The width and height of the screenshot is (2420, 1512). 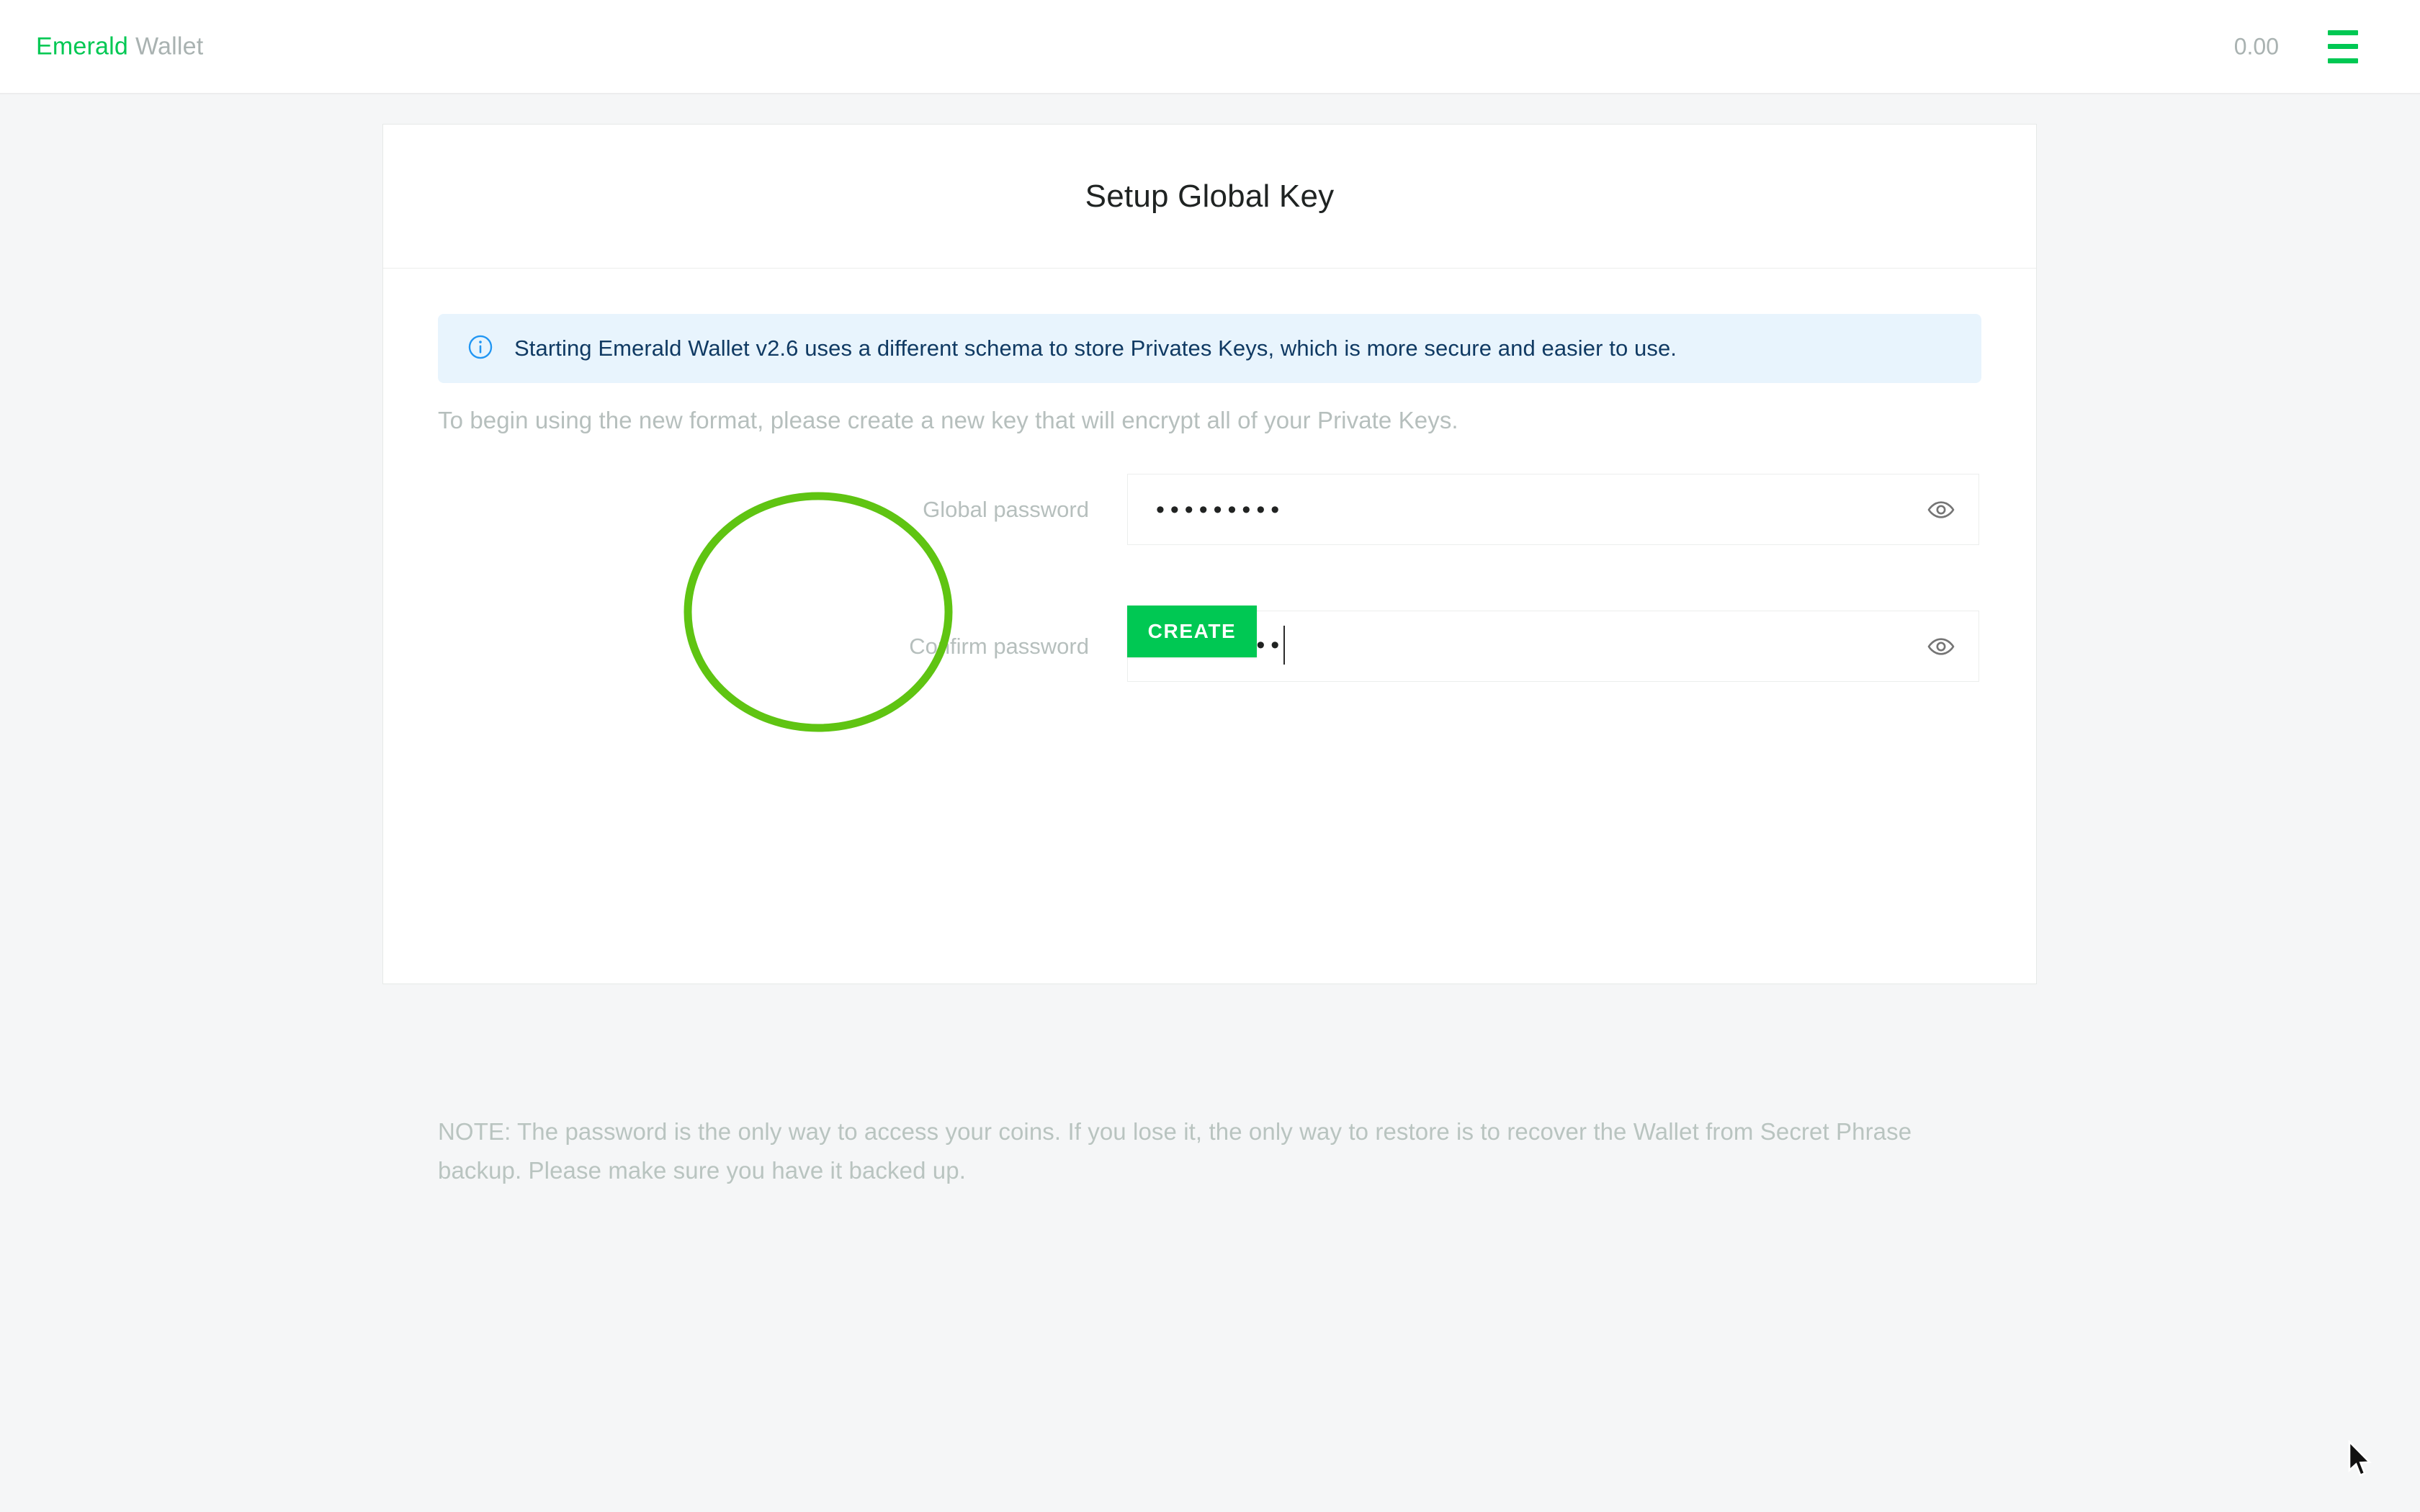 I want to click on global-password-row: Global password •••••••••, so click(x=1209, y=510).